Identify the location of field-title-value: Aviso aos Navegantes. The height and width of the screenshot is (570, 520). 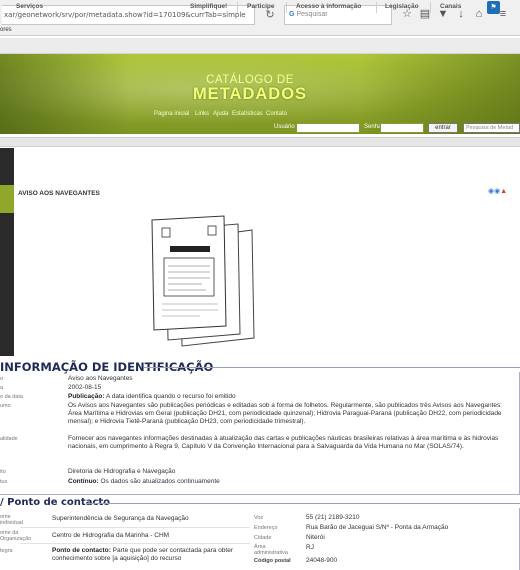
(100, 378).